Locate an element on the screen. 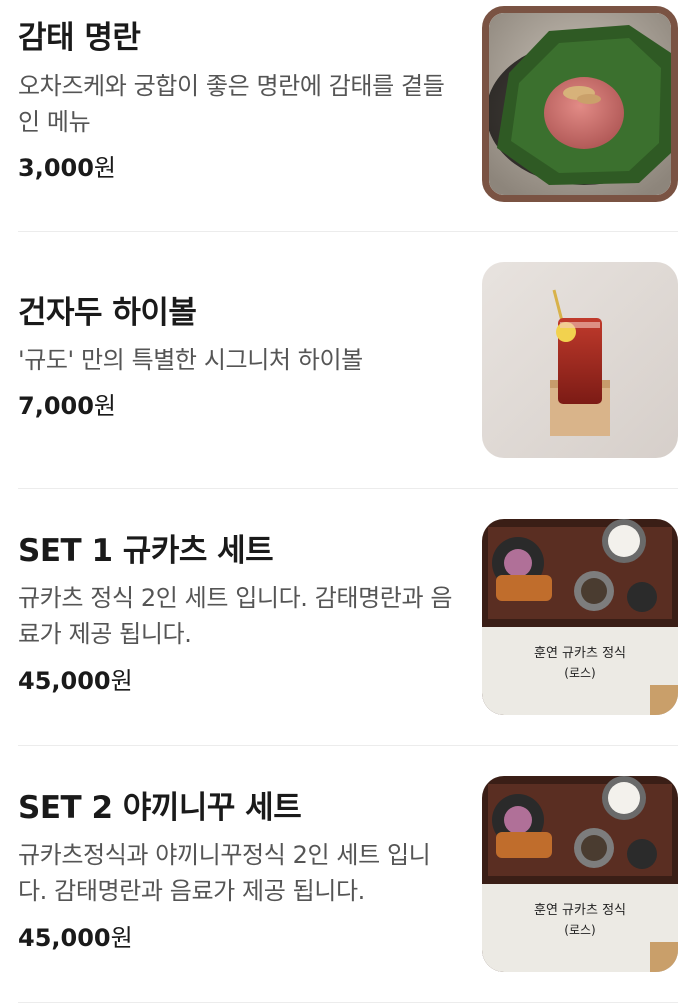 The image size is (698, 1008). gyukatsu-set-photo: 훈연 규카츠 정식 (로스) is located at coordinates (580, 617).